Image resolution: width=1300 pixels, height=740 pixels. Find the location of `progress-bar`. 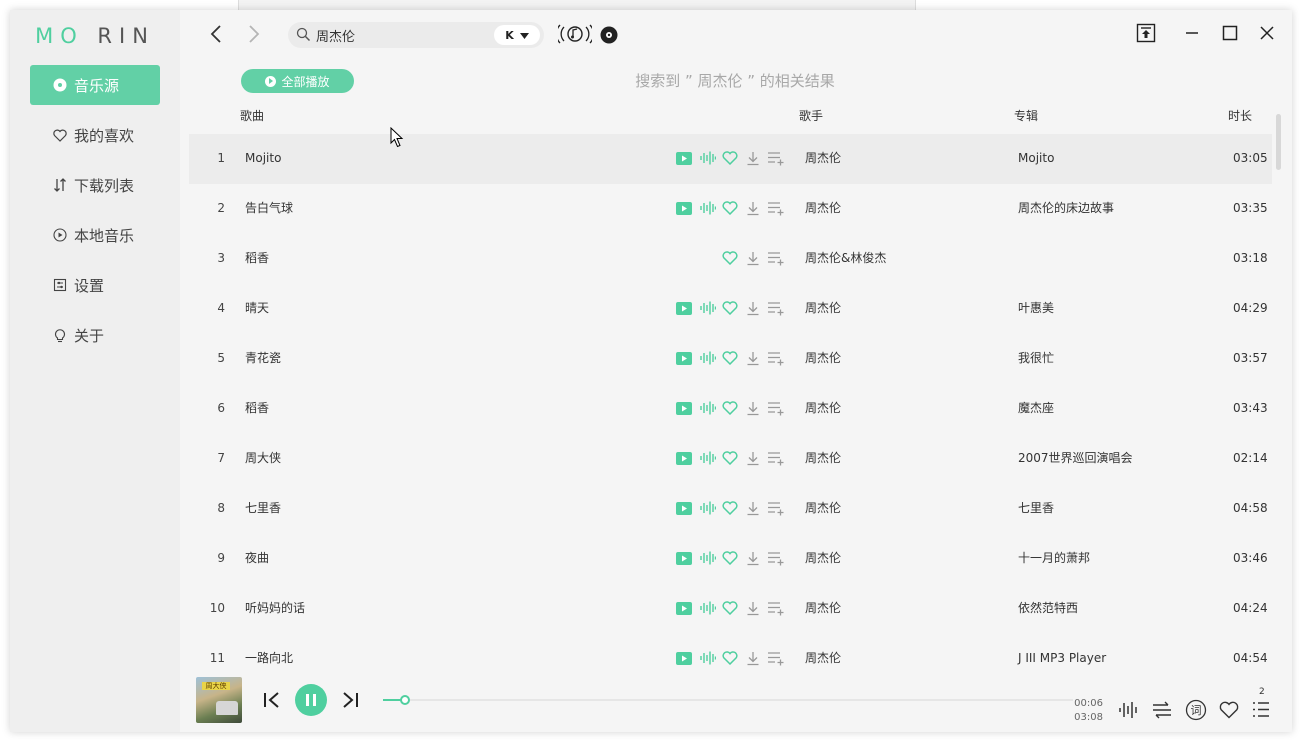

progress-bar is located at coordinates (728, 700).